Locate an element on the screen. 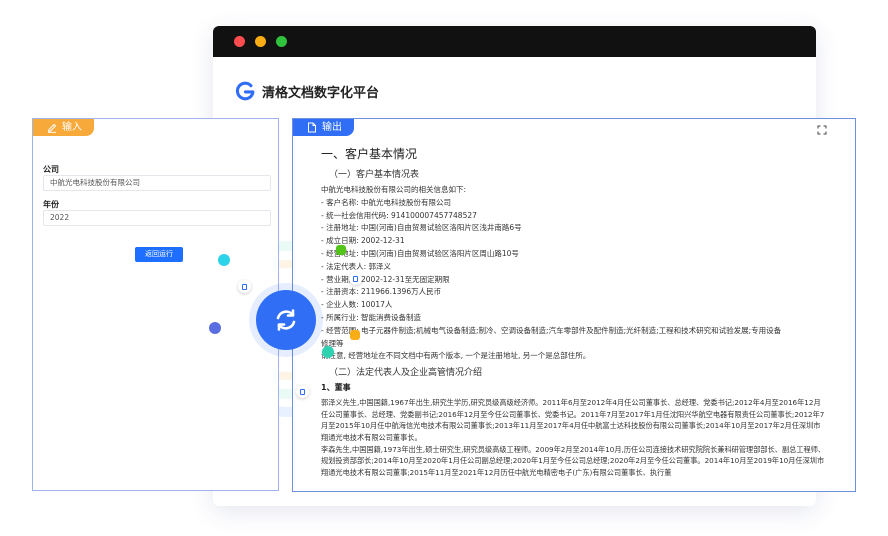 The width and height of the screenshot is (888, 536). maximize-window-button is located at coordinates (281, 41).